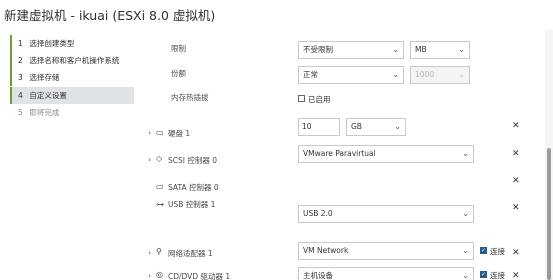 The image size is (553, 280). I want to click on sata-controller-label: SATA 控制器 0, so click(193, 187).